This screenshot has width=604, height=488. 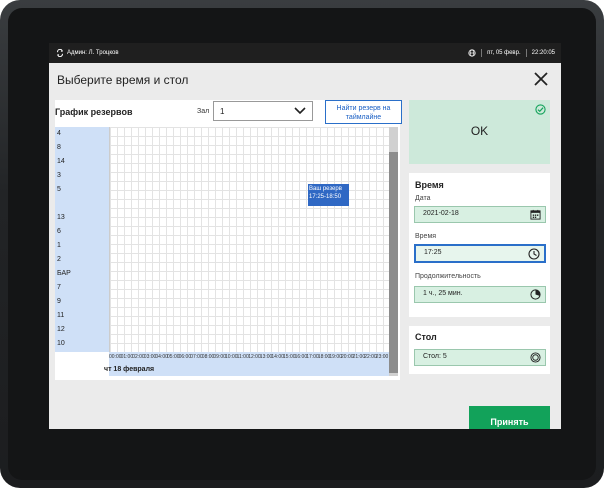 I want to click on row-label: 1, so click(x=59, y=245).